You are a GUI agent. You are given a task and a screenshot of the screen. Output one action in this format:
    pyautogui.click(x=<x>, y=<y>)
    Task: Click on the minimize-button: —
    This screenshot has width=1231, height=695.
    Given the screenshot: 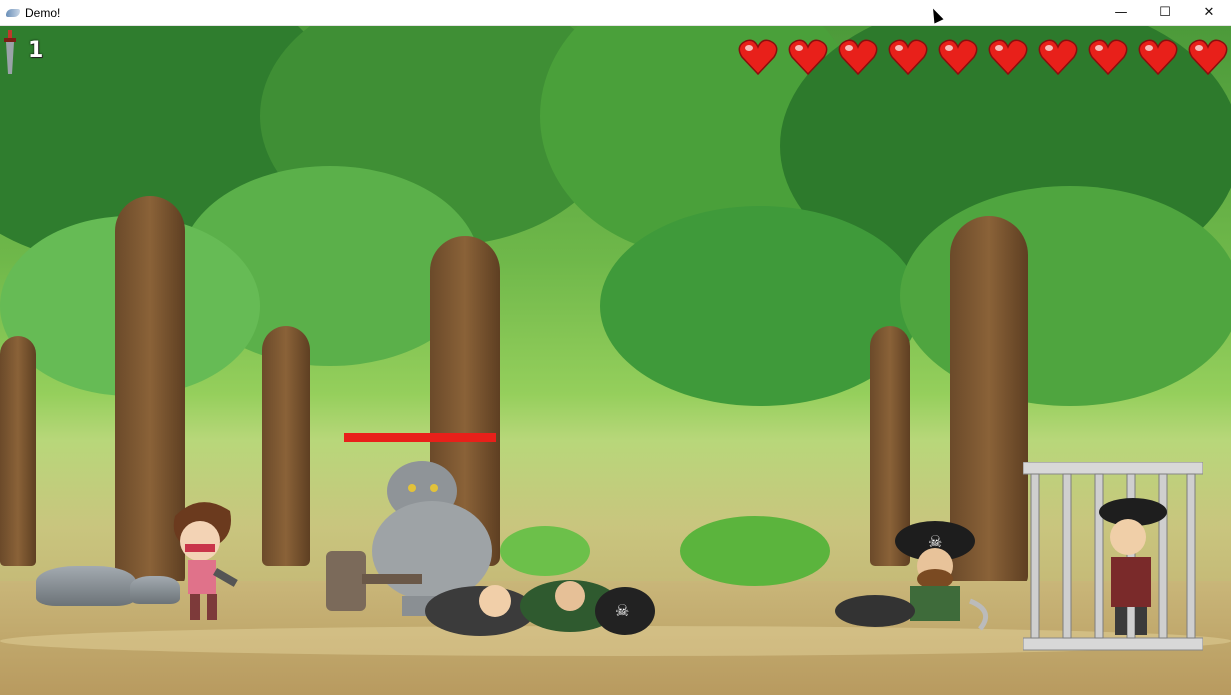 What is the action you would take?
    pyautogui.click(x=1121, y=12)
    